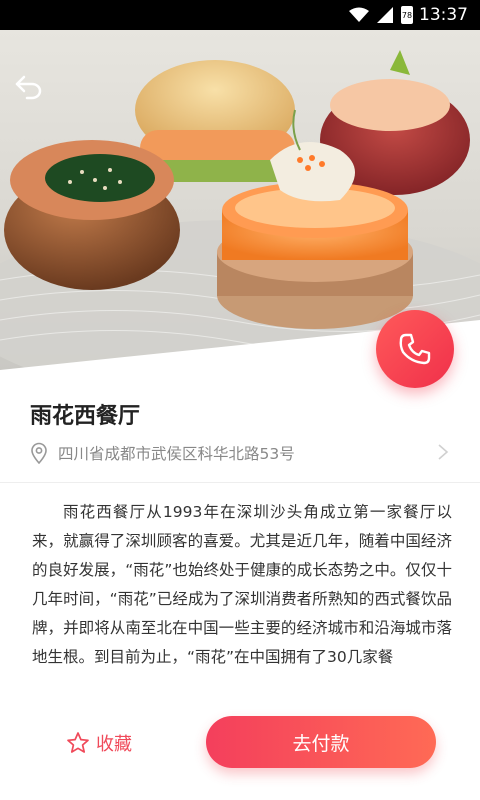  Describe the element at coordinates (240, 482) in the screenshot. I see `divider` at that location.